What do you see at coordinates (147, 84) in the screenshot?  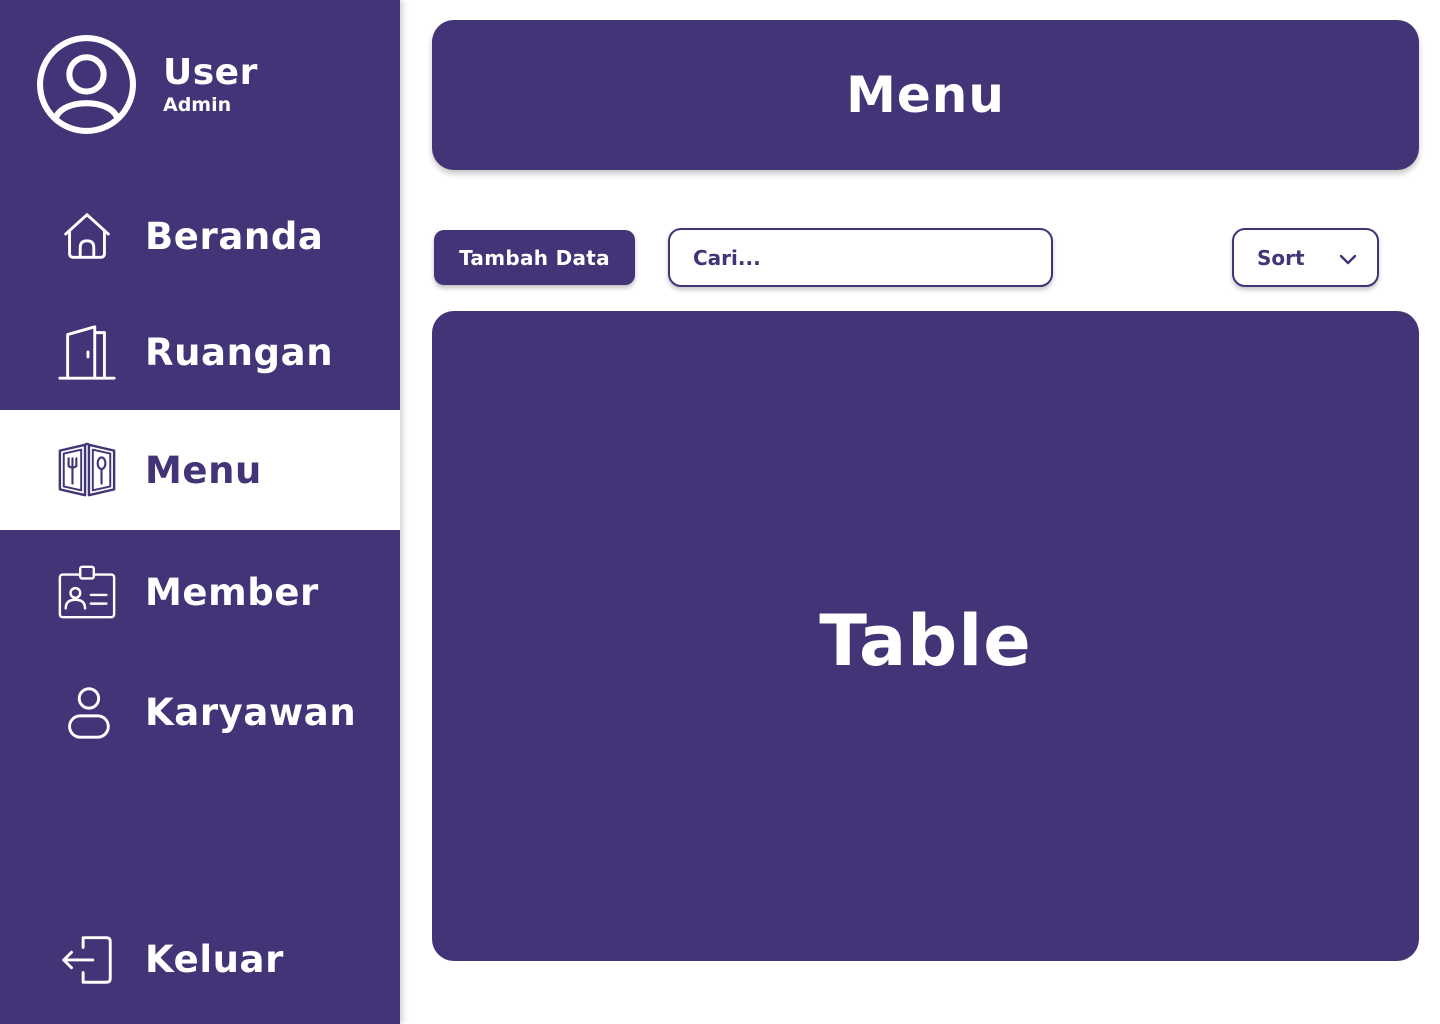 I see `user-profile: User Admin` at bounding box center [147, 84].